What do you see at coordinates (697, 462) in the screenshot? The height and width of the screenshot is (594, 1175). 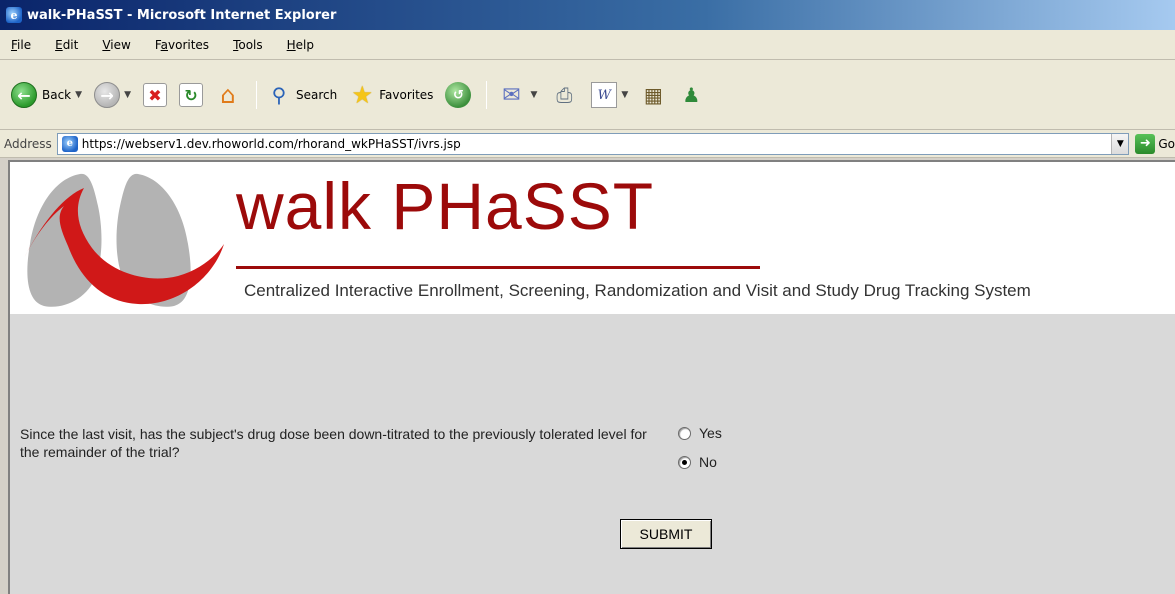 I see `option-no: No` at bounding box center [697, 462].